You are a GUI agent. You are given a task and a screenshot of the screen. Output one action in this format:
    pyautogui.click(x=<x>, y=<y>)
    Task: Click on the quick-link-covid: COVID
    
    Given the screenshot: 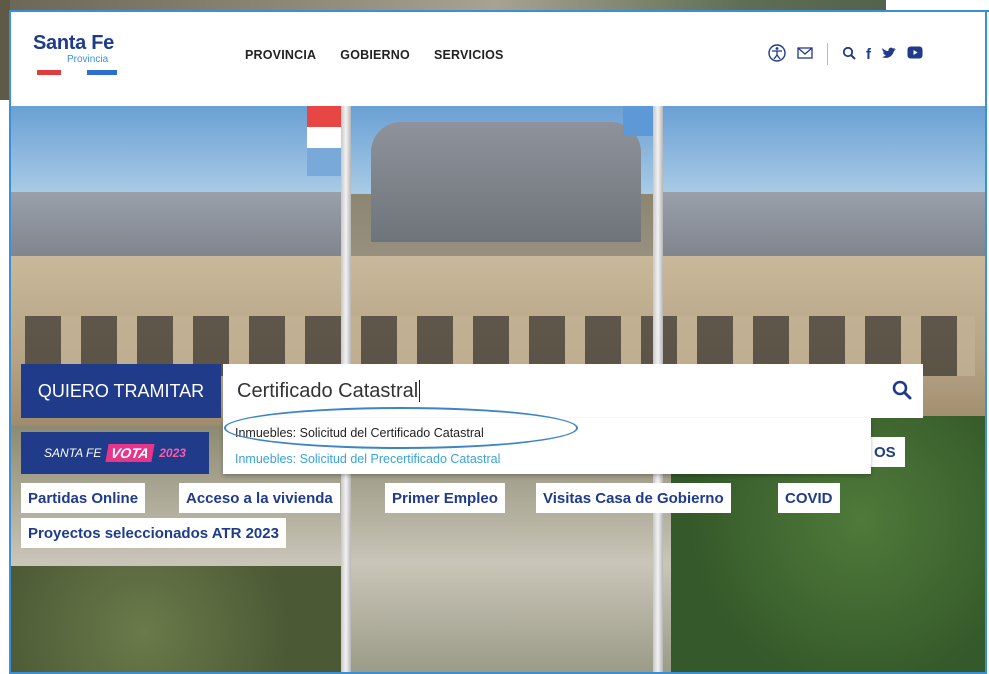 What is the action you would take?
    pyautogui.click(x=809, y=498)
    